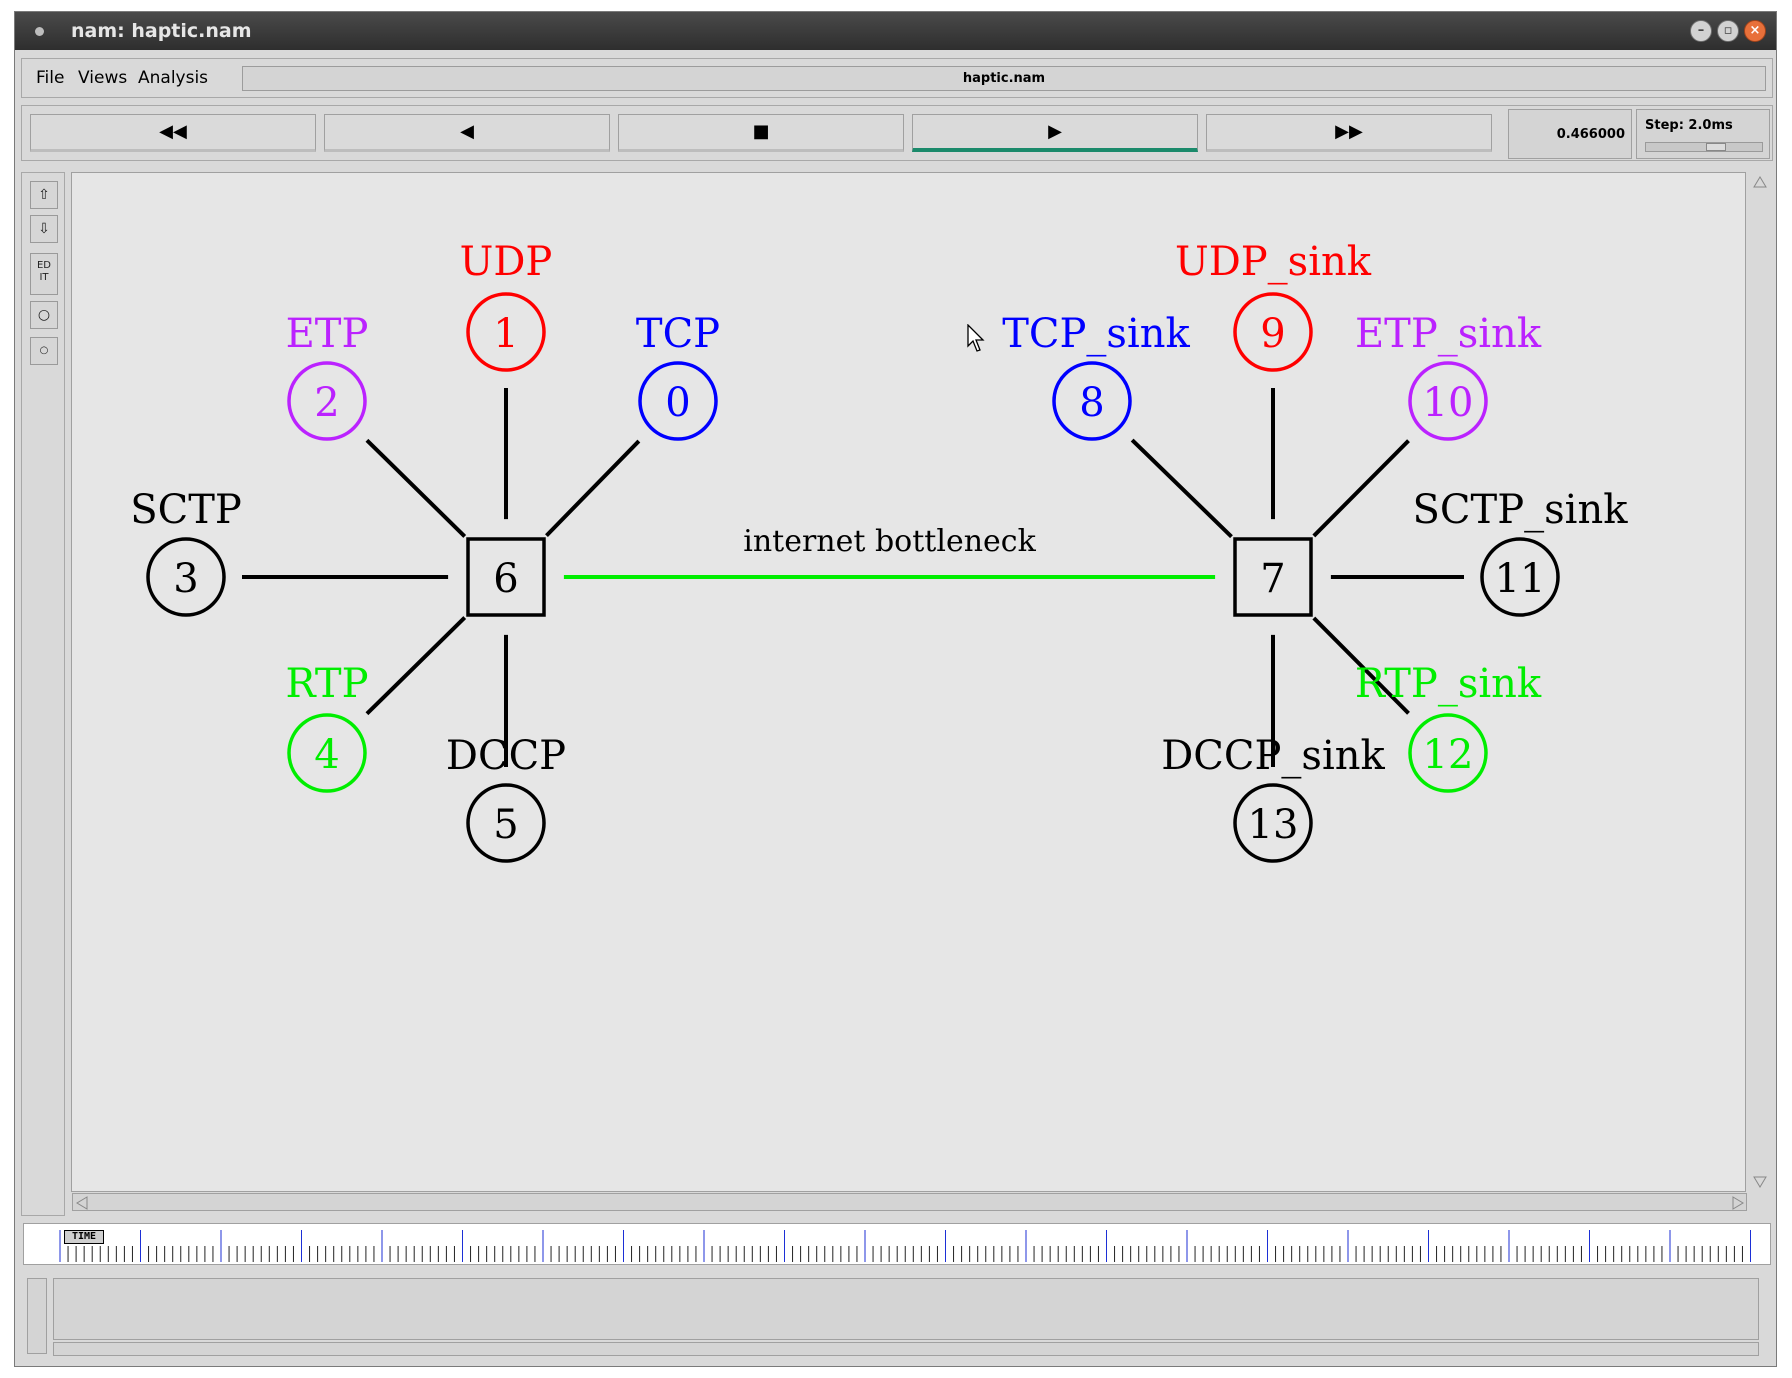 Image resolution: width=1792 pixels, height=1378 pixels. What do you see at coordinates (50, 78) in the screenshot?
I see `menu-file: File` at bounding box center [50, 78].